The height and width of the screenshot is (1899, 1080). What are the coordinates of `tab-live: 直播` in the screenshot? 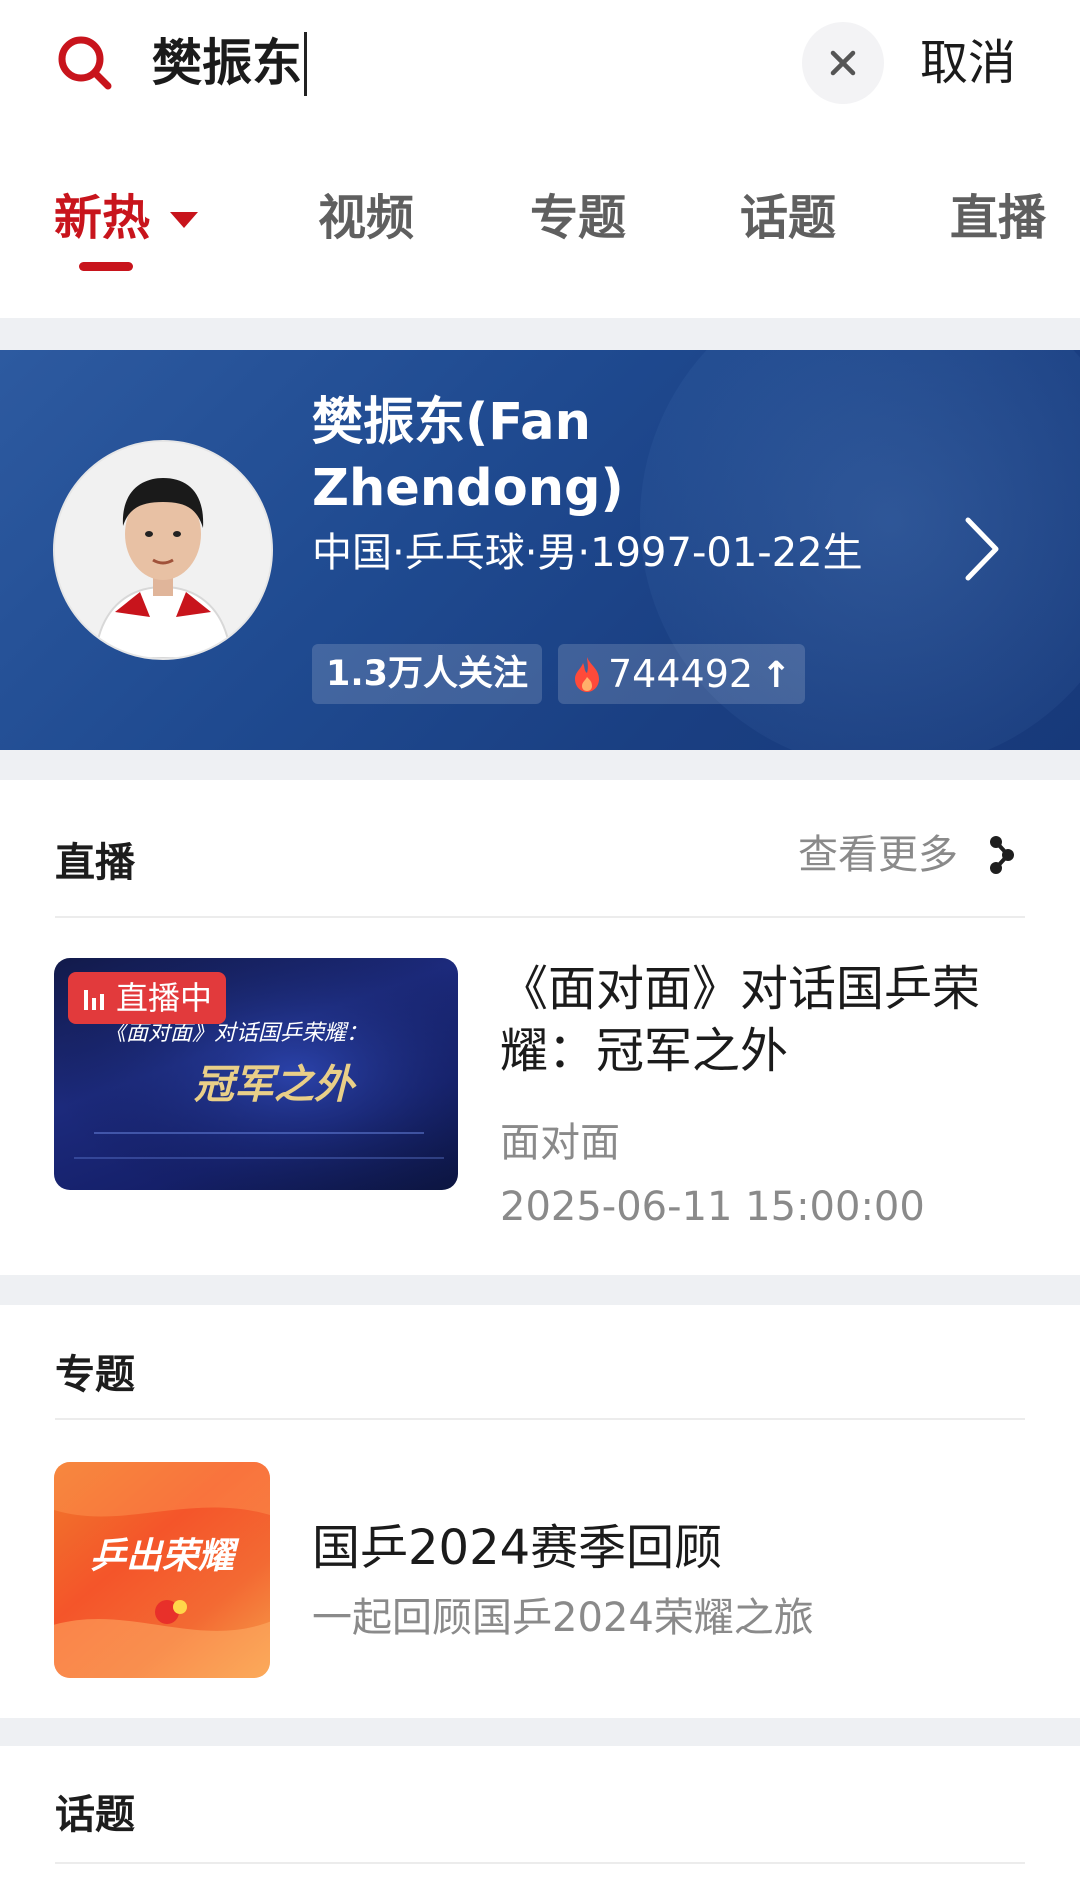 It's located at (998, 218).